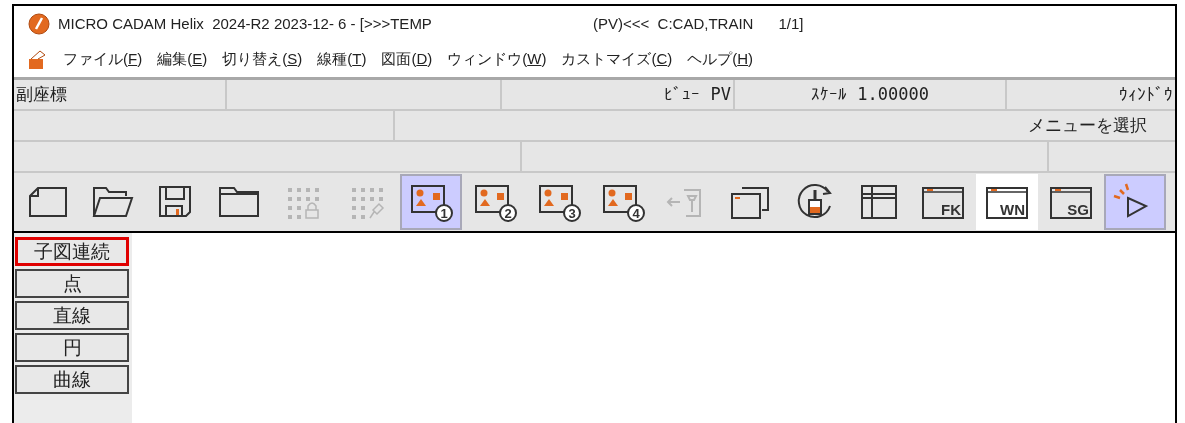 The image size is (1185, 423). What do you see at coordinates (495, 202) in the screenshot?
I see `toolbar-button: 2` at bounding box center [495, 202].